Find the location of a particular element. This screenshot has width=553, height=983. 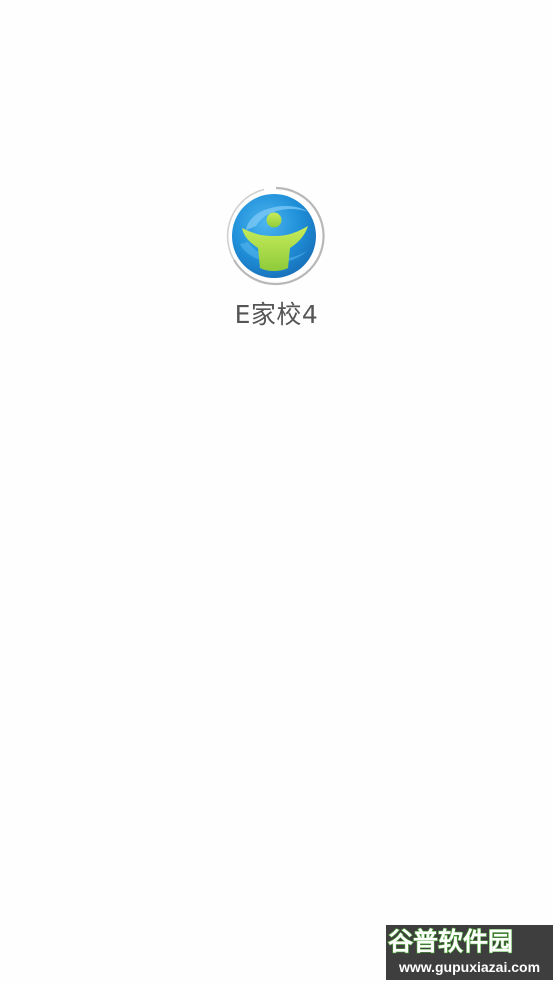

watermark-logo-icon: 谷普软件园 is located at coordinates (450, 940).